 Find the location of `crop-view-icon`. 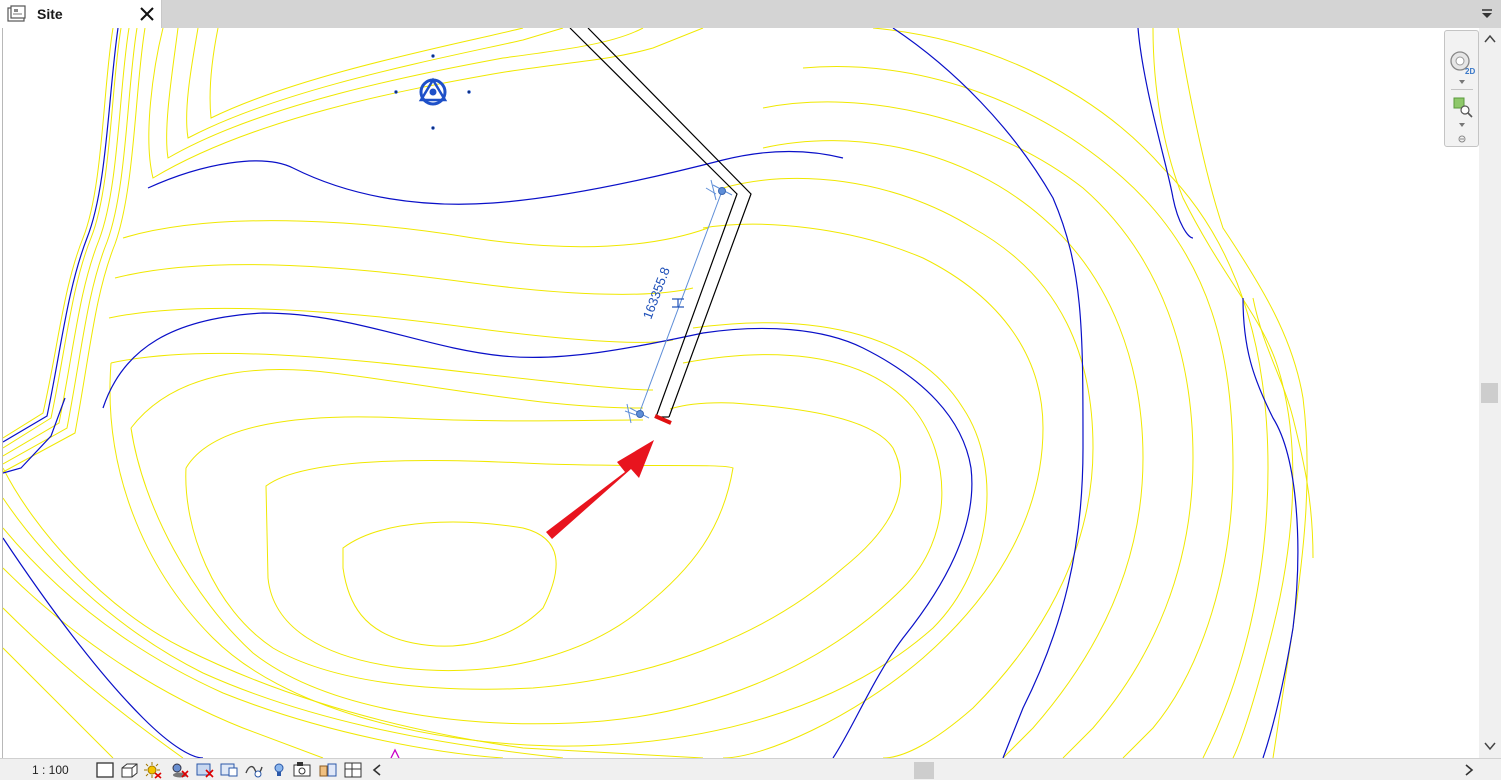

crop-view-icon is located at coordinates (205, 770).